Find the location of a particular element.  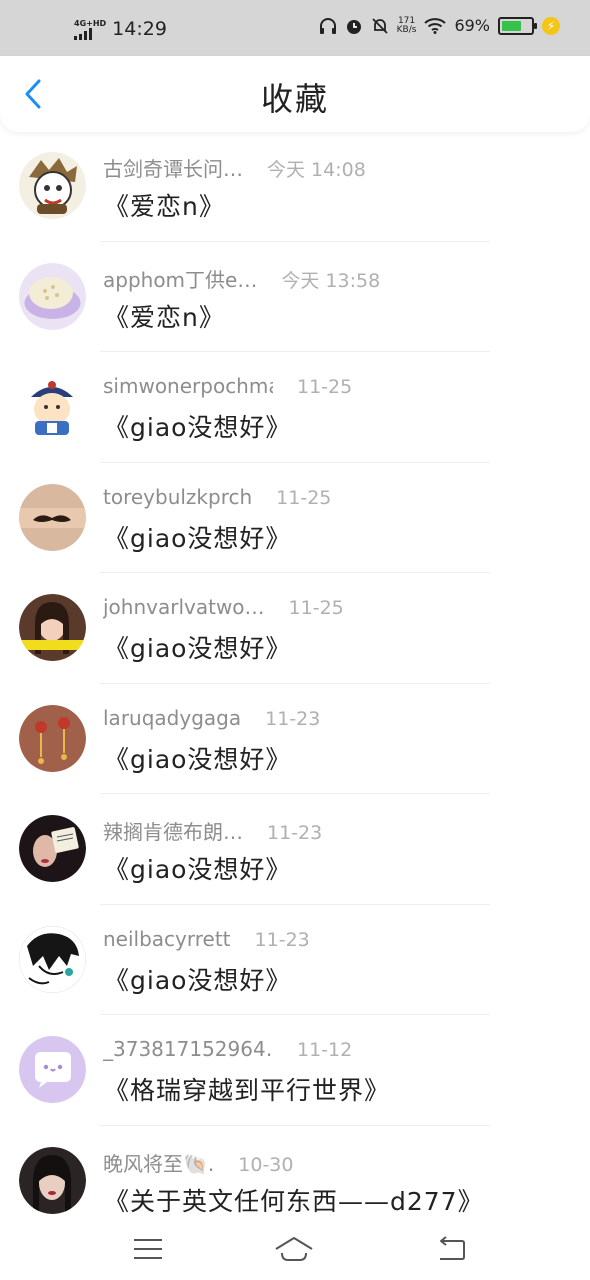

girl-photo-avatar is located at coordinates (52, 627).